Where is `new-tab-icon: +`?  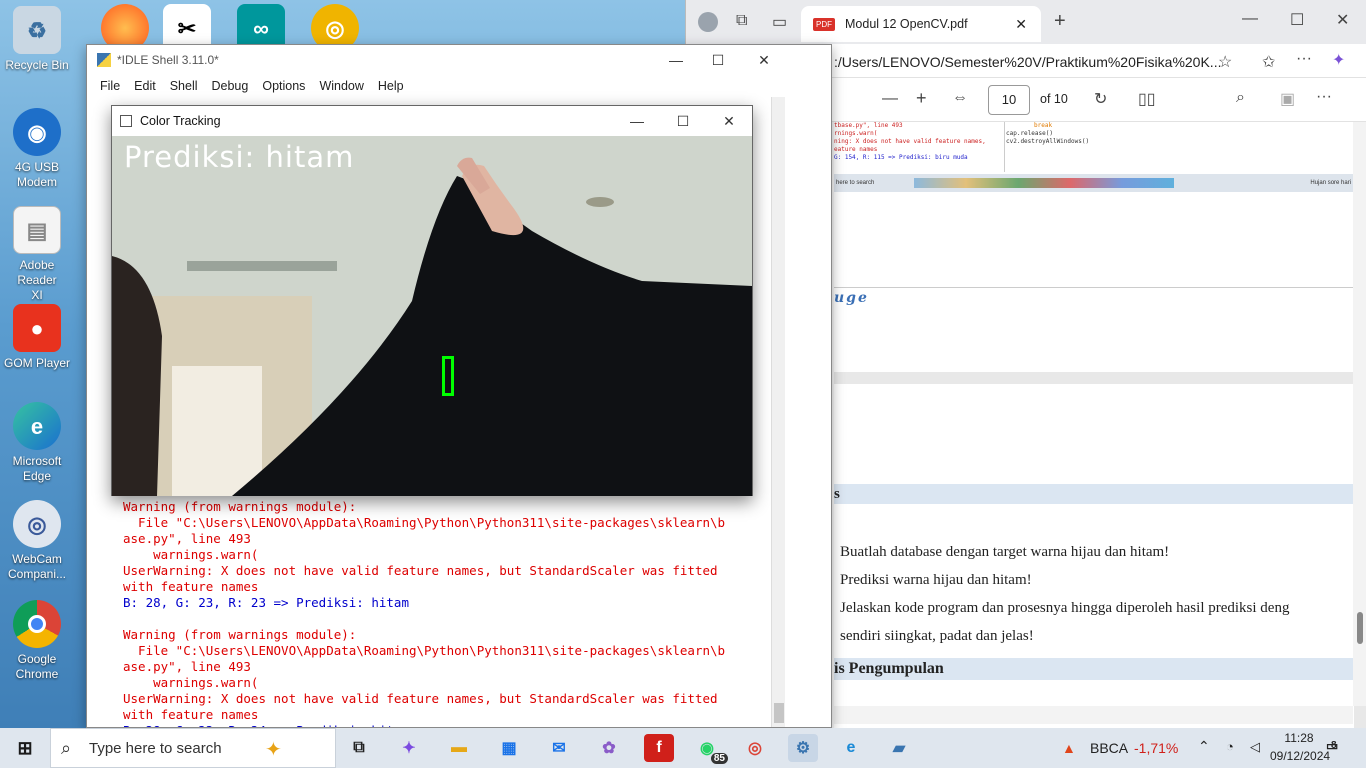 new-tab-icon: + is located at coordinates (1060, 21).